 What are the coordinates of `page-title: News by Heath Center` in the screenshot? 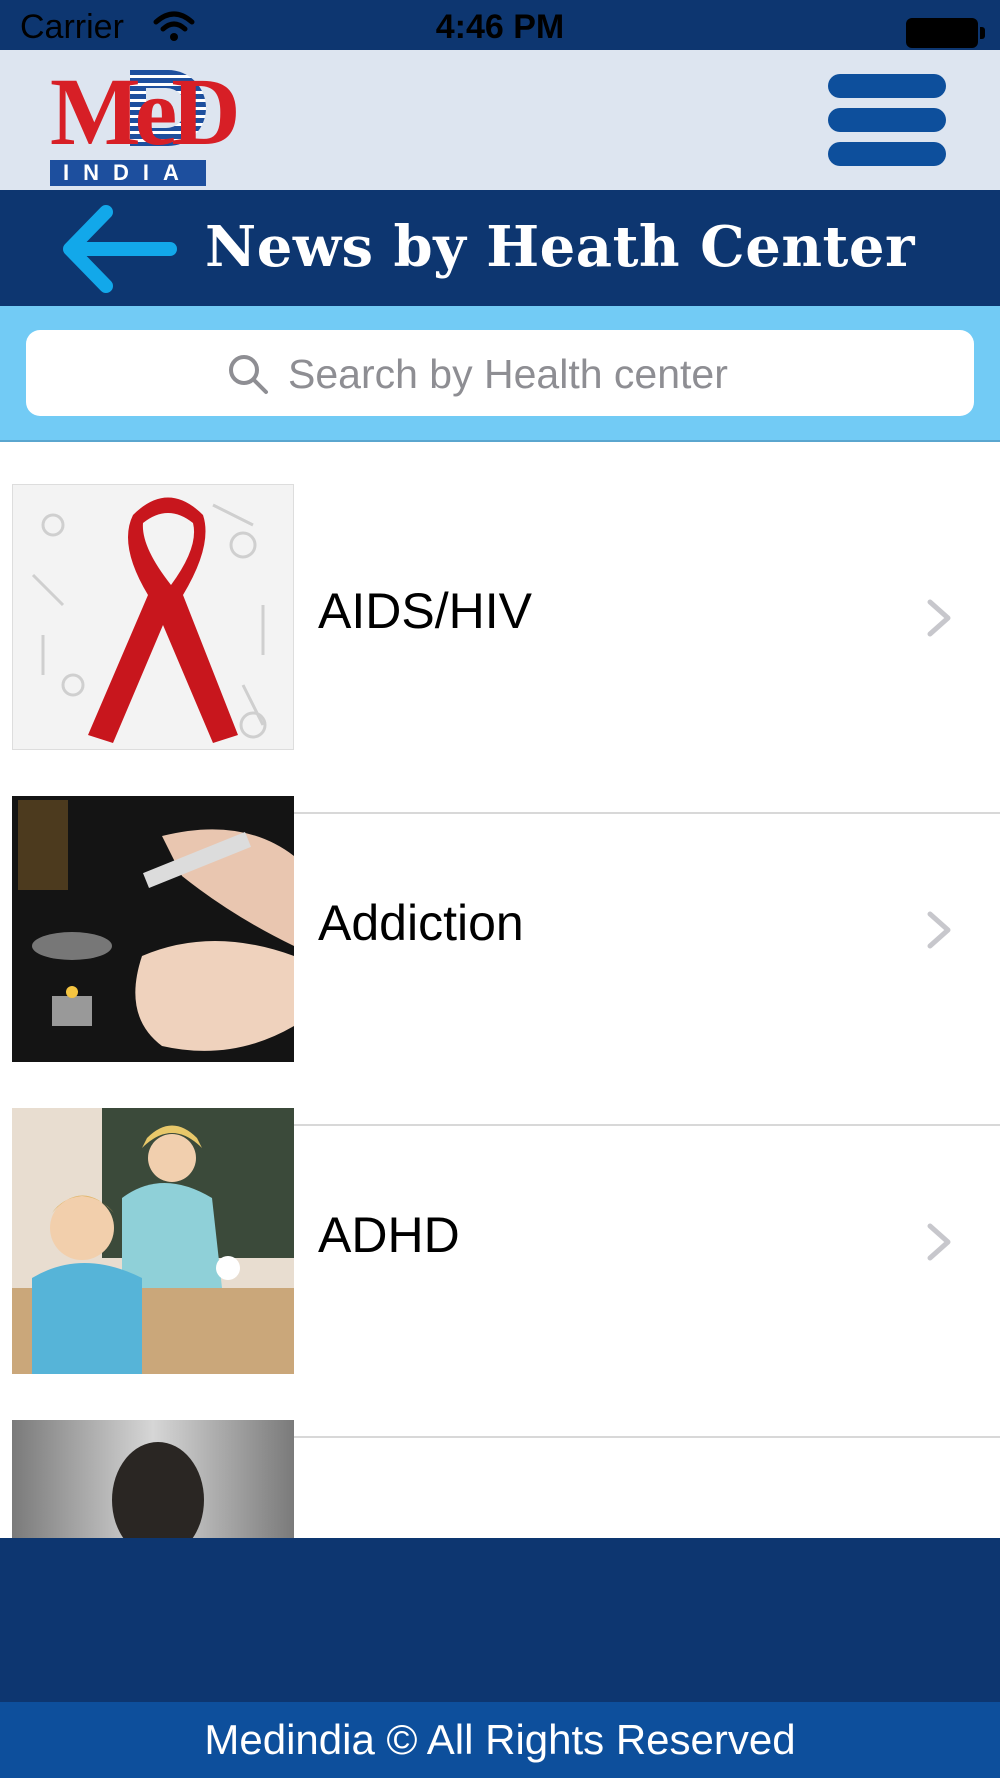 It's located at (560, 247).